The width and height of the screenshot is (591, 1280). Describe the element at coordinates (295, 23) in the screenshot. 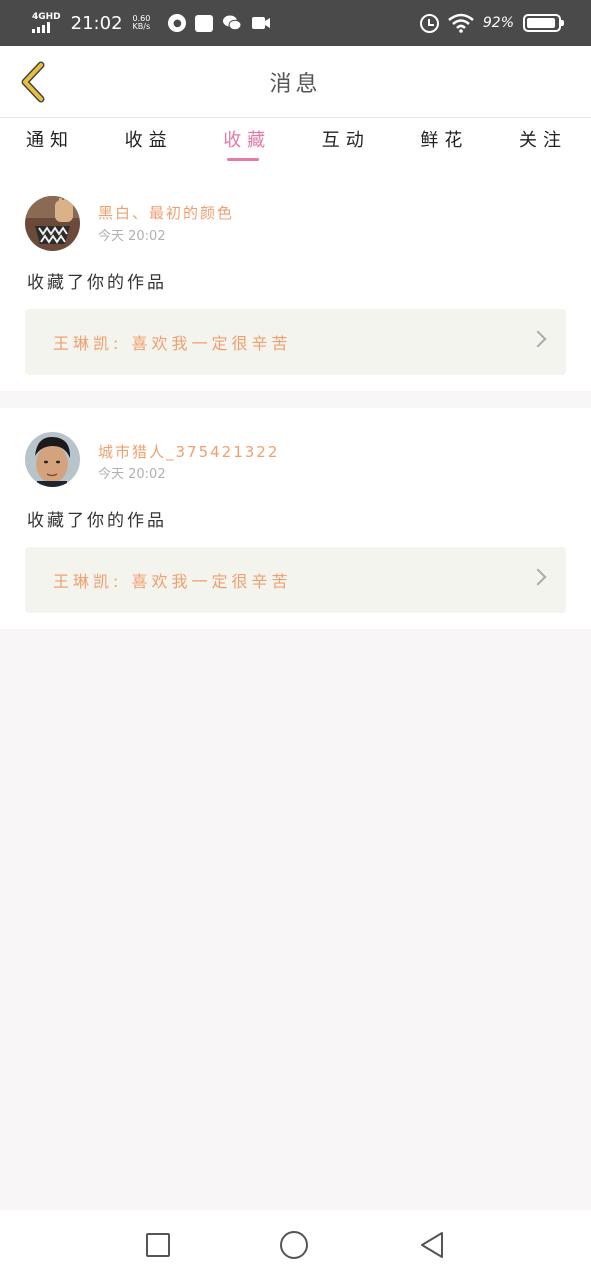

I see `status-bar: 4GHD 21:02 0.60 KB/s ● 92%` at that location.